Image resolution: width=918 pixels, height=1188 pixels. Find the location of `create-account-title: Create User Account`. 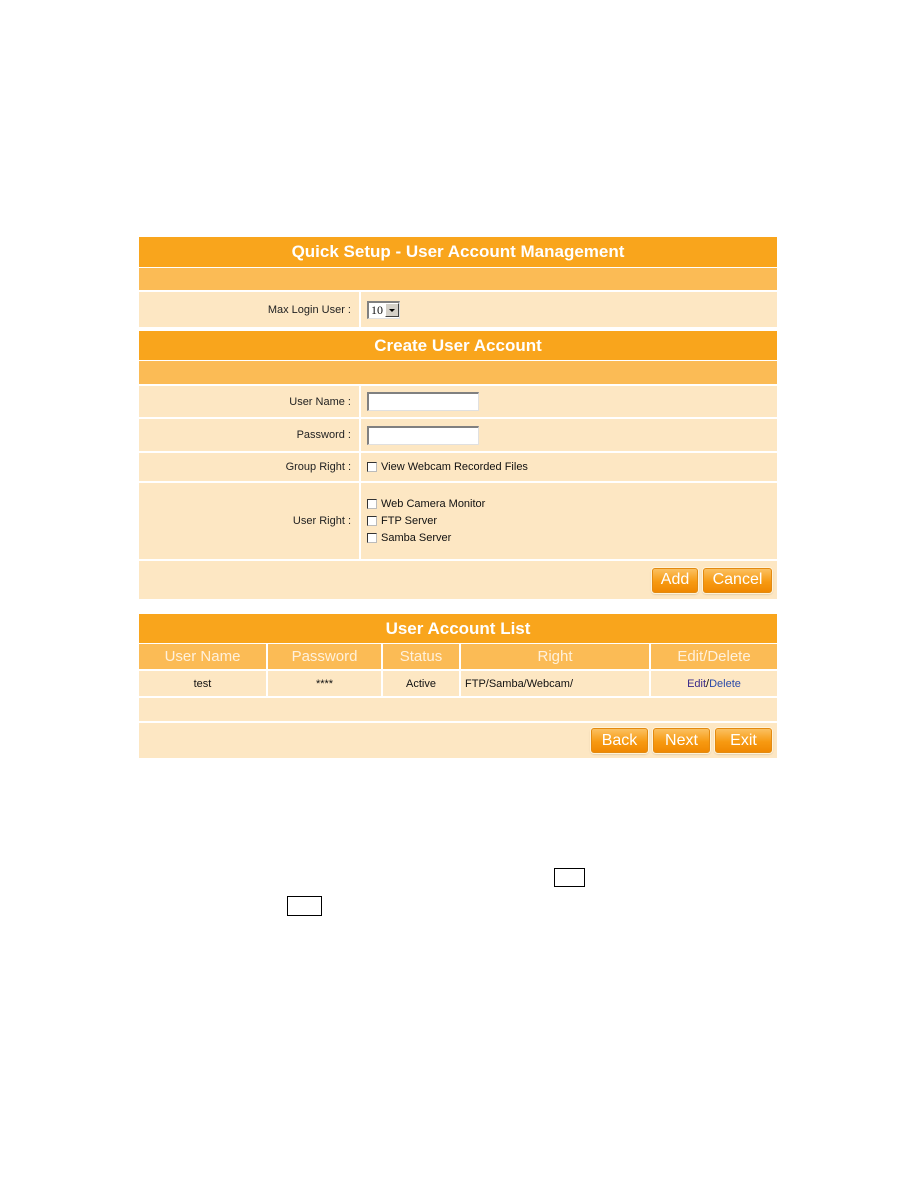

create-account-title: Create User Account is located at coordinates (458, 346).